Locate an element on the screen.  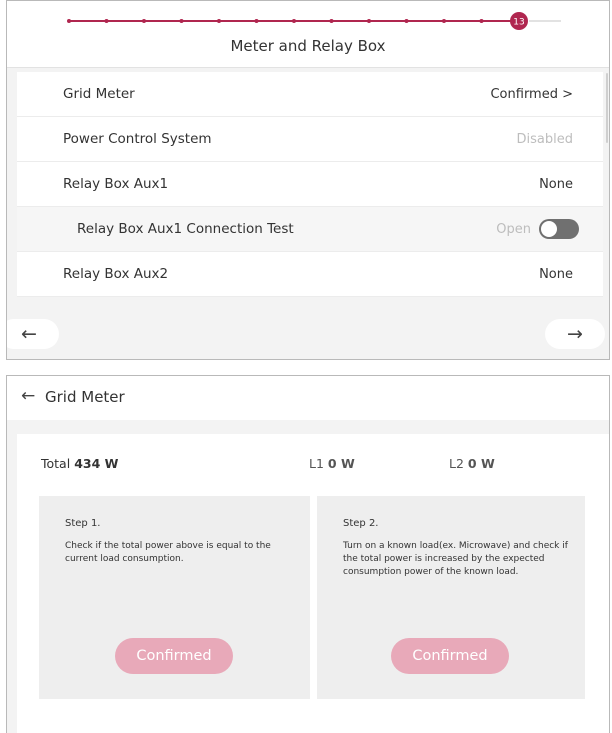
previous-button: ← is located at coordinates (33, 334).